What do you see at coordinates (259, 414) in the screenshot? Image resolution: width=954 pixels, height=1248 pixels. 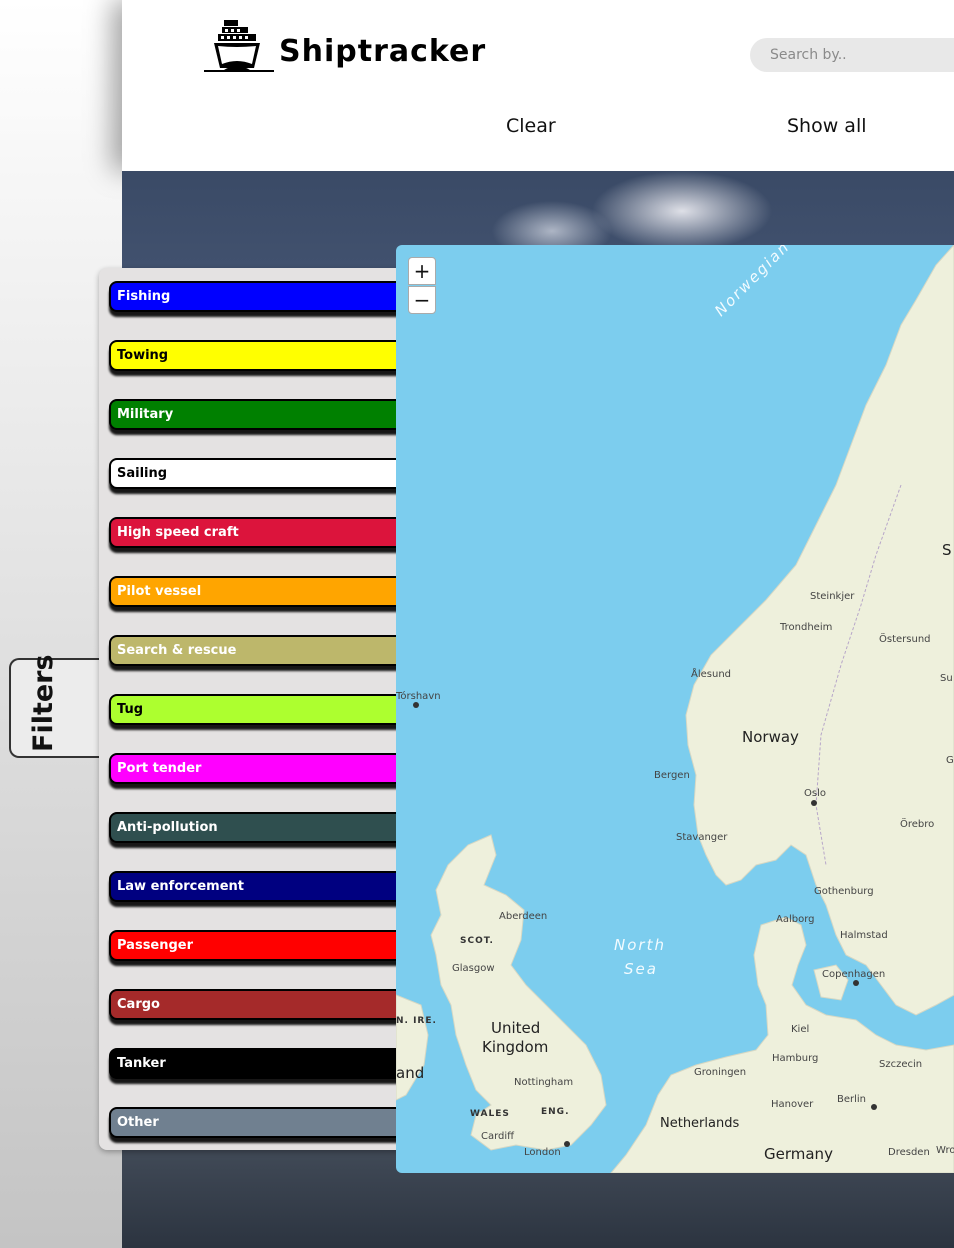 I see `filter-button: Military` at bounding box center [259, 414].